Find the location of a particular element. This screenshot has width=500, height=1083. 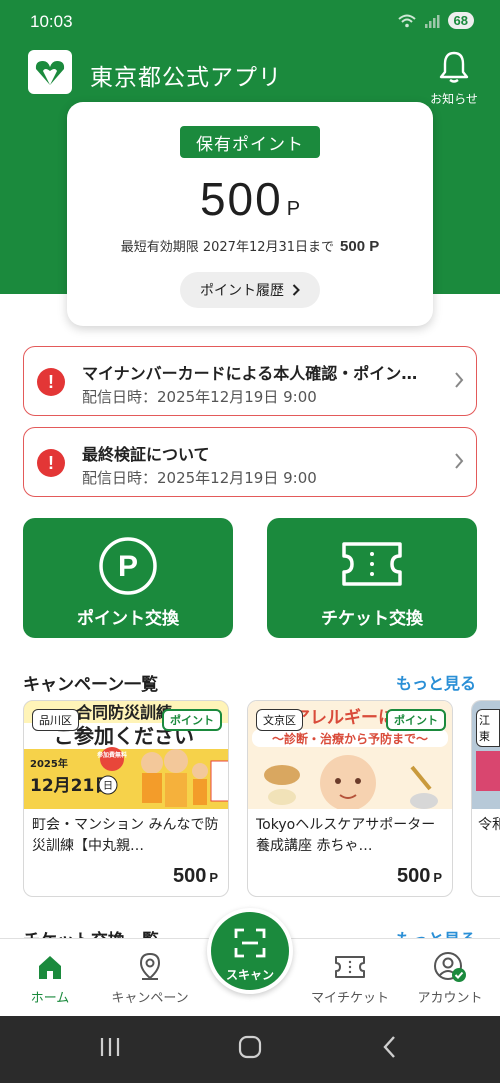

points-value: 500 P is located at coordinates (250, 199).